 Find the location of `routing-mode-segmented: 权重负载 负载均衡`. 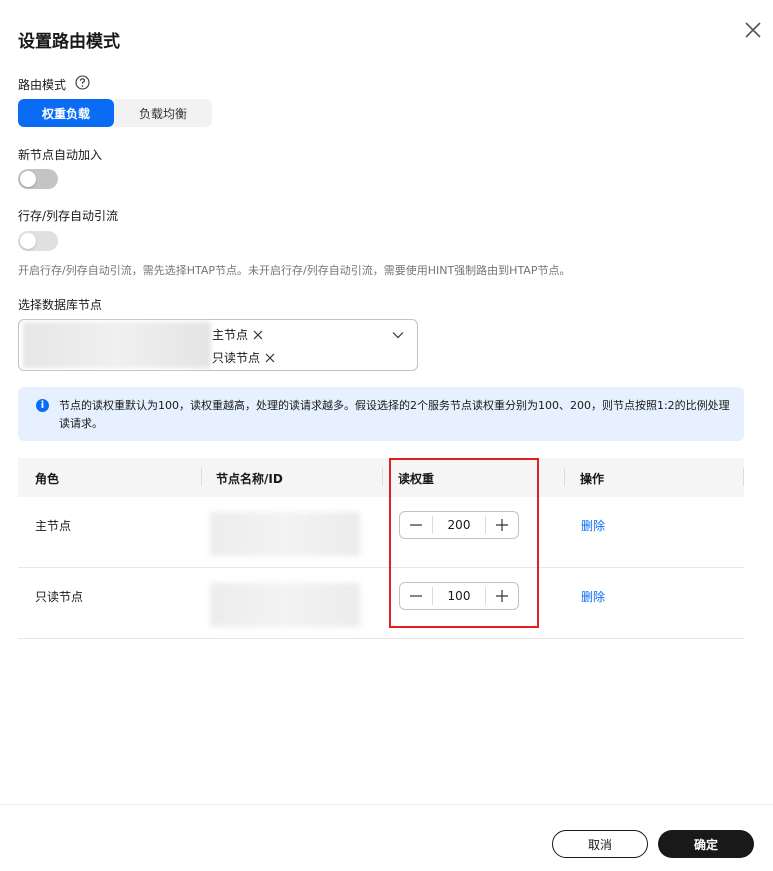

routing-mode-segmented: 权重负载 负载均衡 is located at coordinates (115, 113).